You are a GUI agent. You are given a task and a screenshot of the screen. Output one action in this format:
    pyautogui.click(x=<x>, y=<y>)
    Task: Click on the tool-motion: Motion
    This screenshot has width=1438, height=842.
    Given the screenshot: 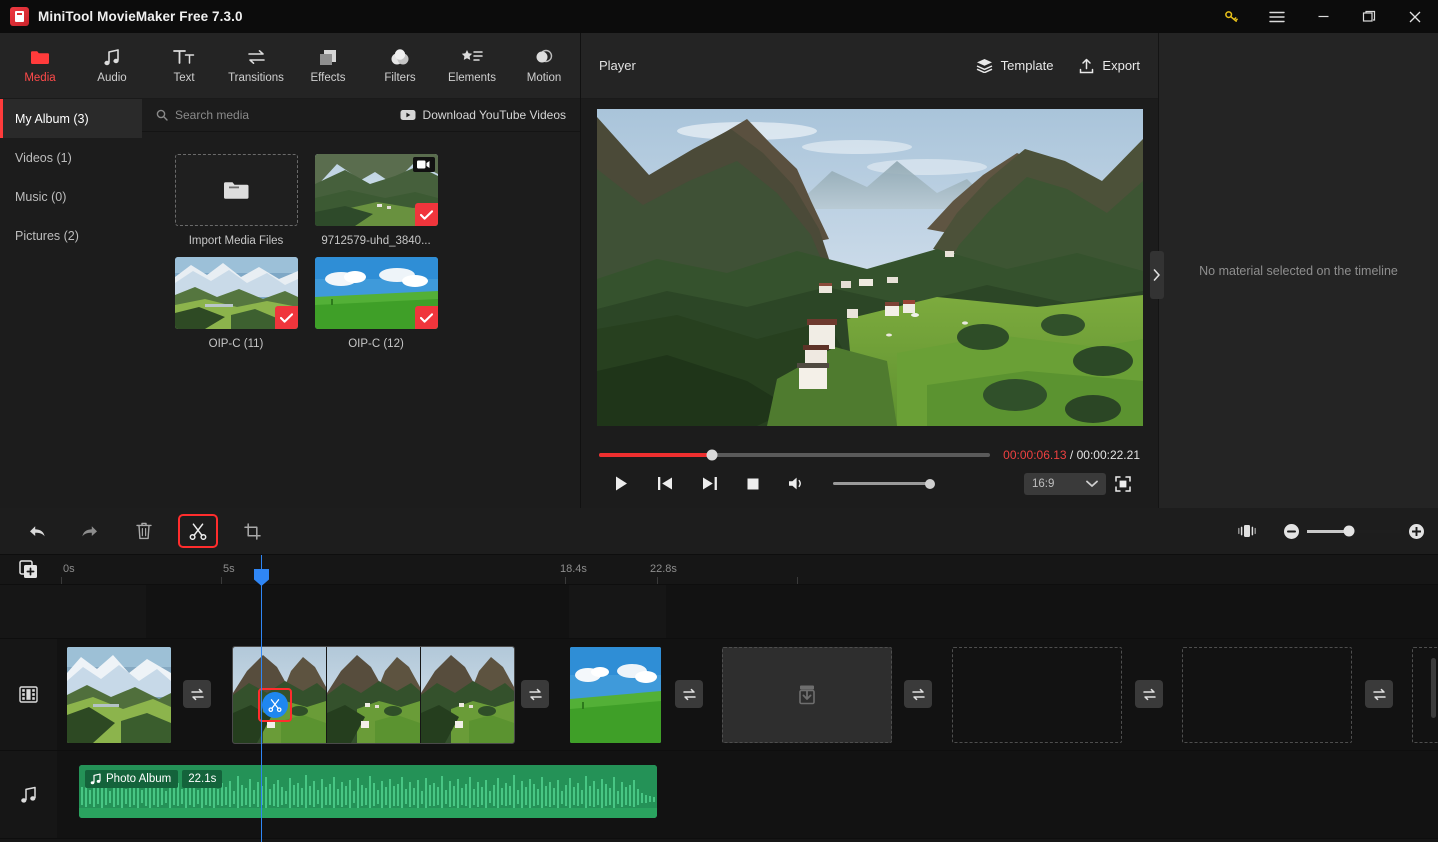 What is the action you would take?
    pyautogui.click(x=544, y=66)
    